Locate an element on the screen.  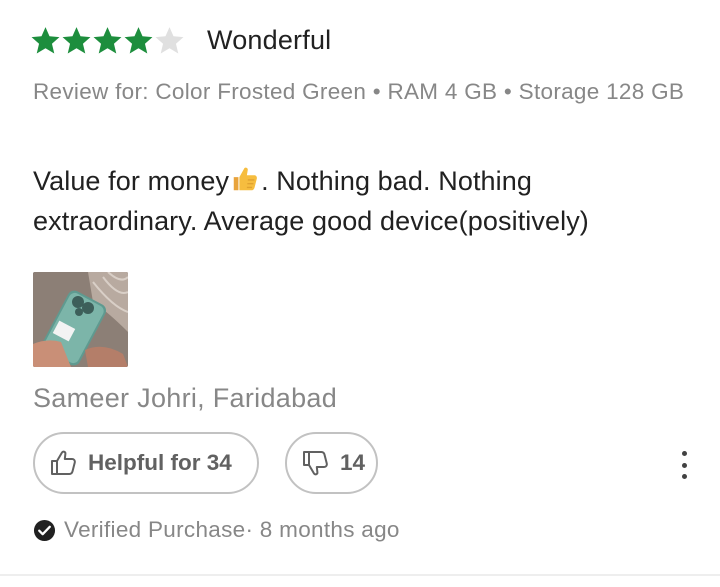
star-empty-icon is located at coordinates (169, 40).